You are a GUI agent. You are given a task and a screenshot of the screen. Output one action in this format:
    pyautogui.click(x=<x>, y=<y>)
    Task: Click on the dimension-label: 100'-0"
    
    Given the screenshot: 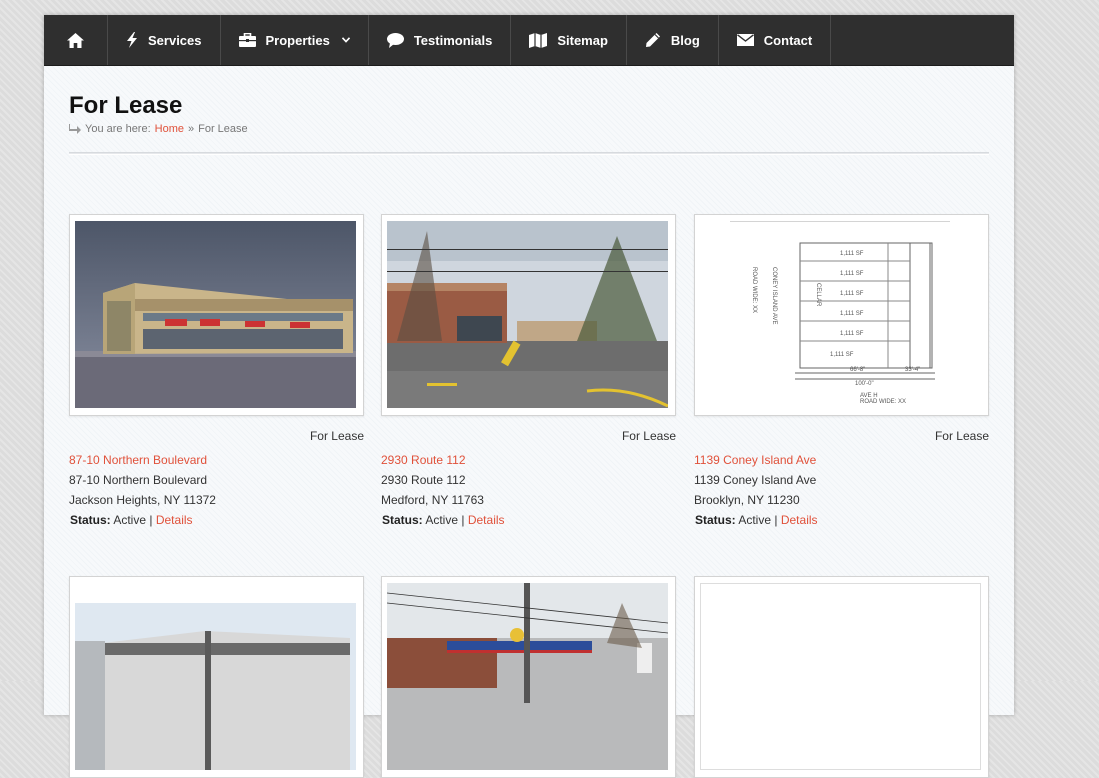 What is the action you would take?
    pyautogui.click(x=864, y=384)
    